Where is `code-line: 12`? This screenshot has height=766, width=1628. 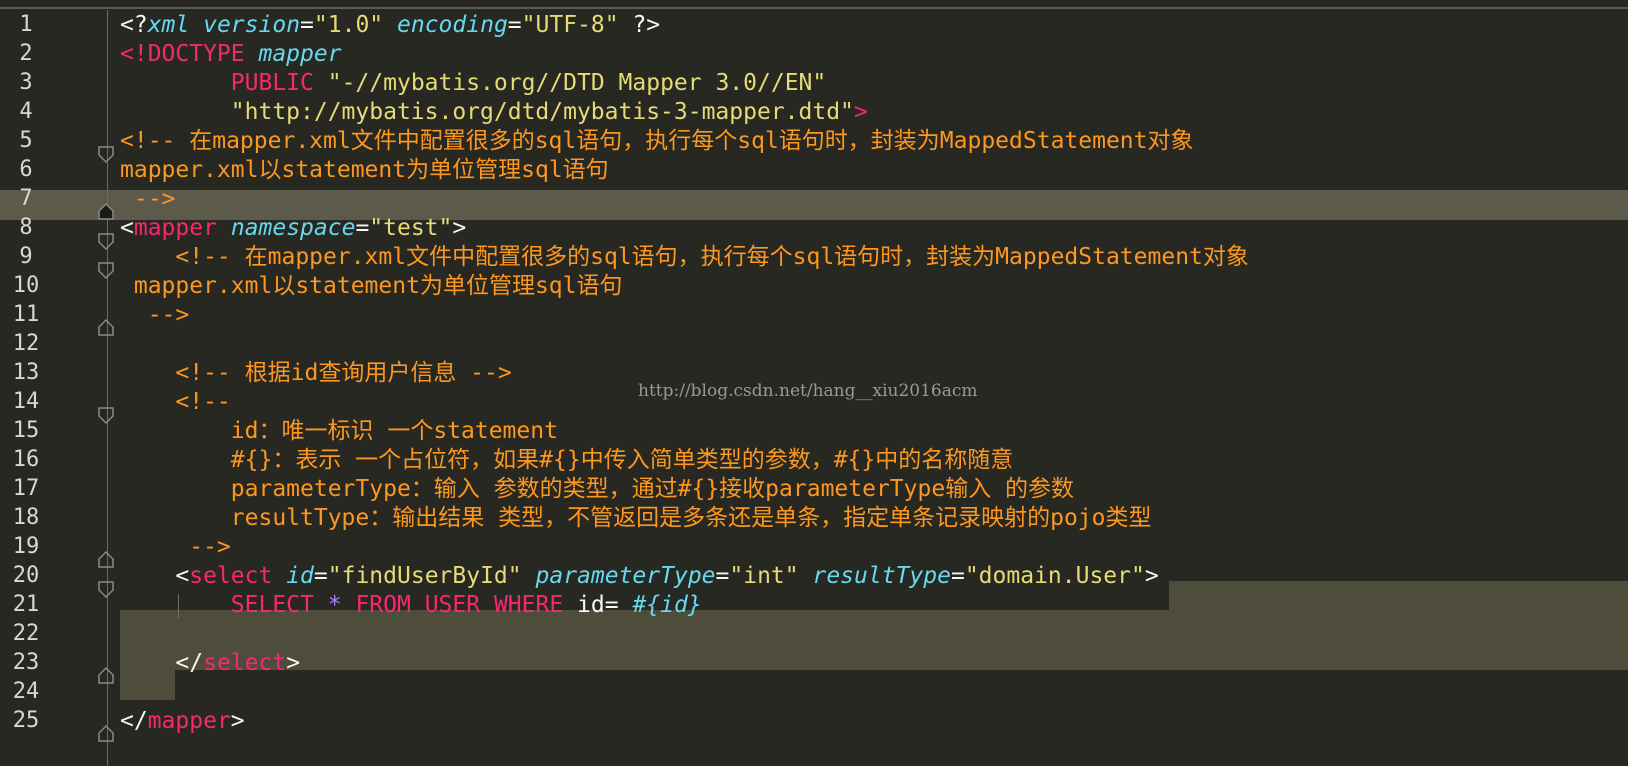 code-line: 12 is located at coordinates (814, 344).